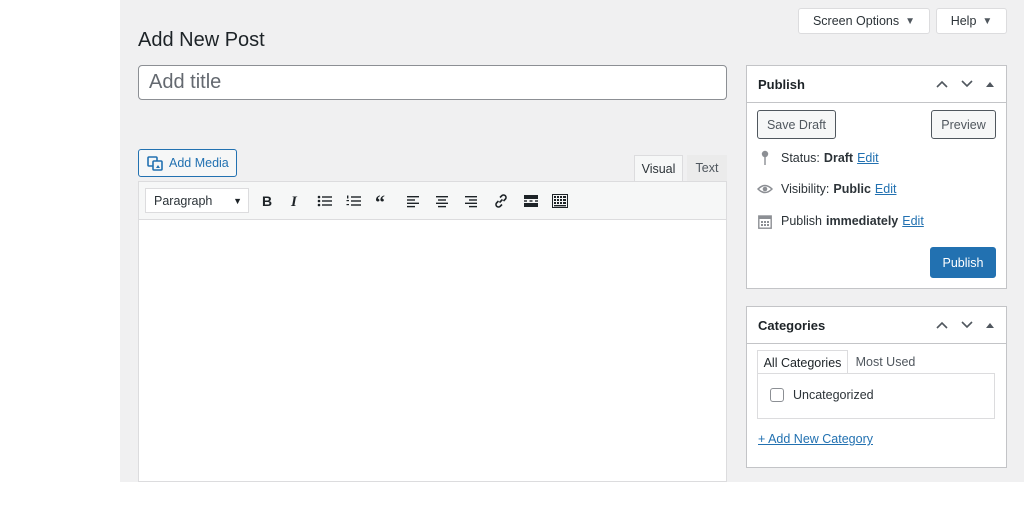 The height and width of the screenshot is (519, 1024). What do you see at coordinates (885, 362) in the screenshot?
I see `tab-most-used: Most Used` at bounding box center [885, 362].